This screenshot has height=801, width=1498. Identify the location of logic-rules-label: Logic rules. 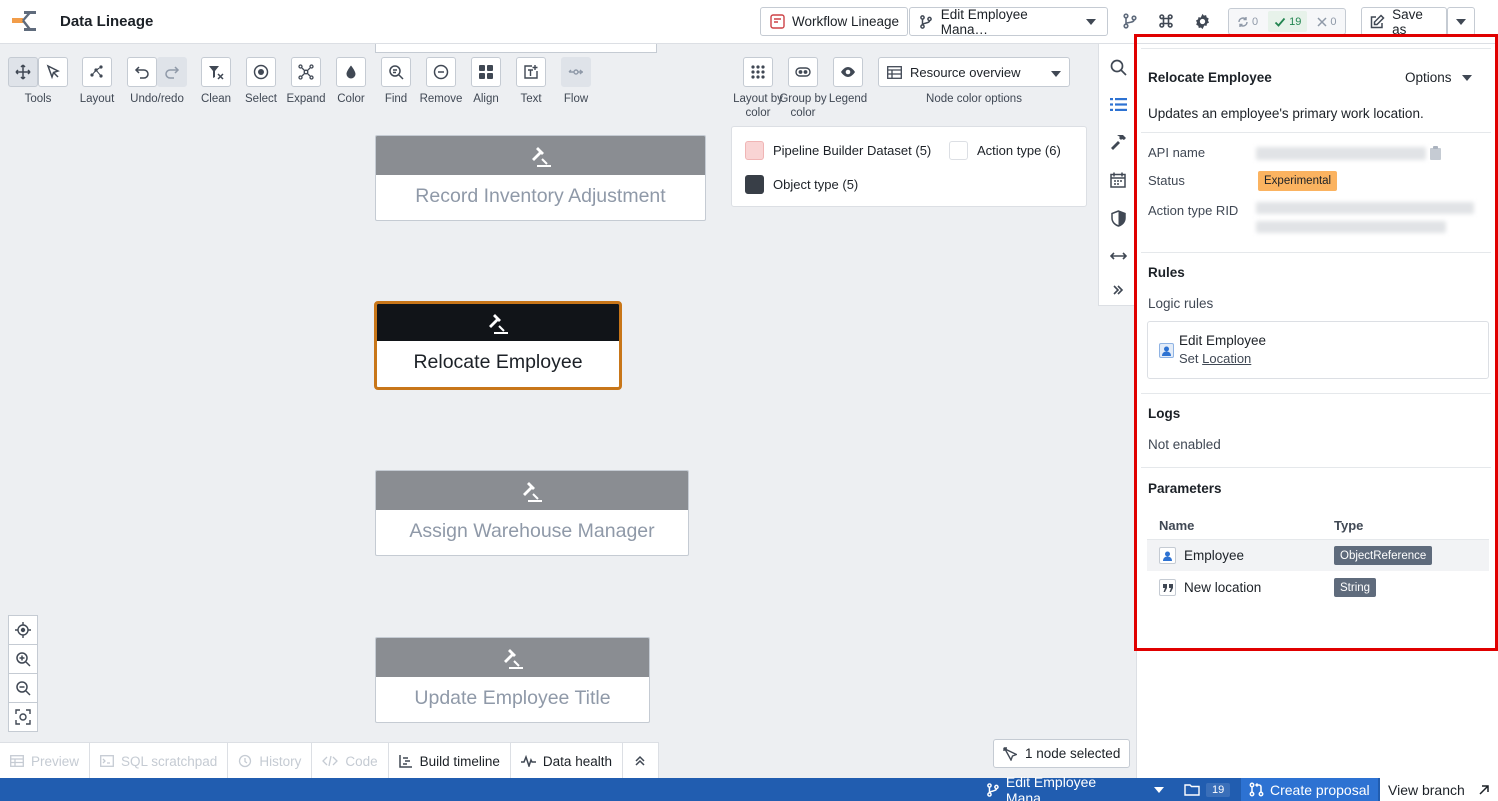
(1181, 303).